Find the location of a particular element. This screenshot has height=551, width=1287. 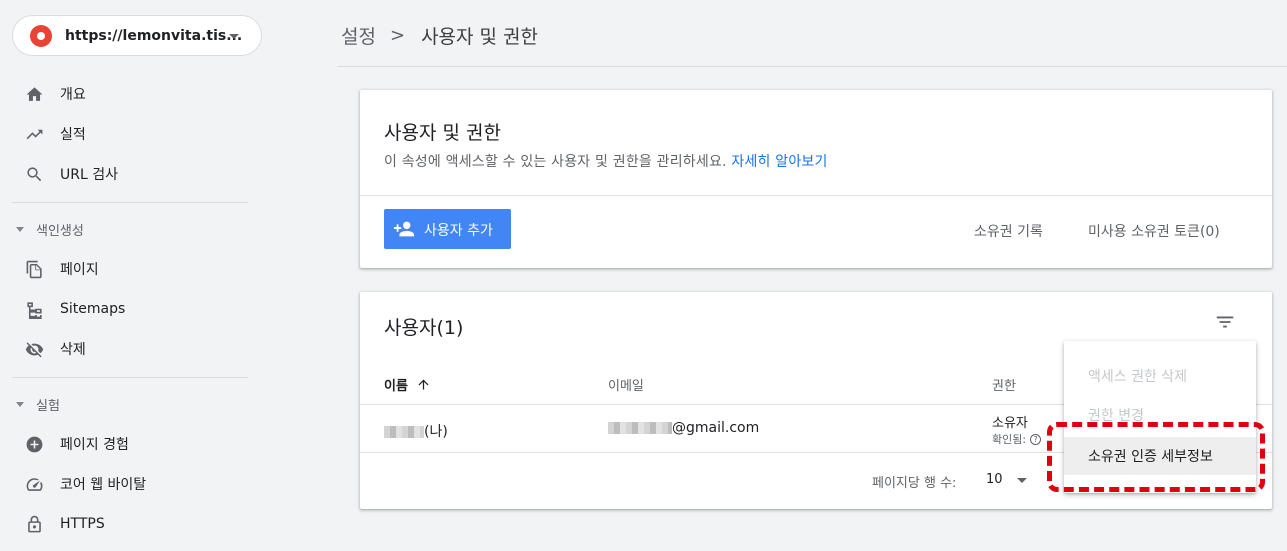

pages-icon is located at coordinates (34, 269).